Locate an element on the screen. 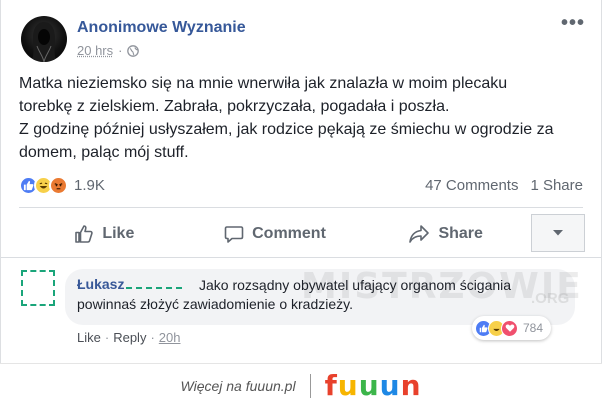  fuuun-logo: fuuun is located at coordinates (373, 385).